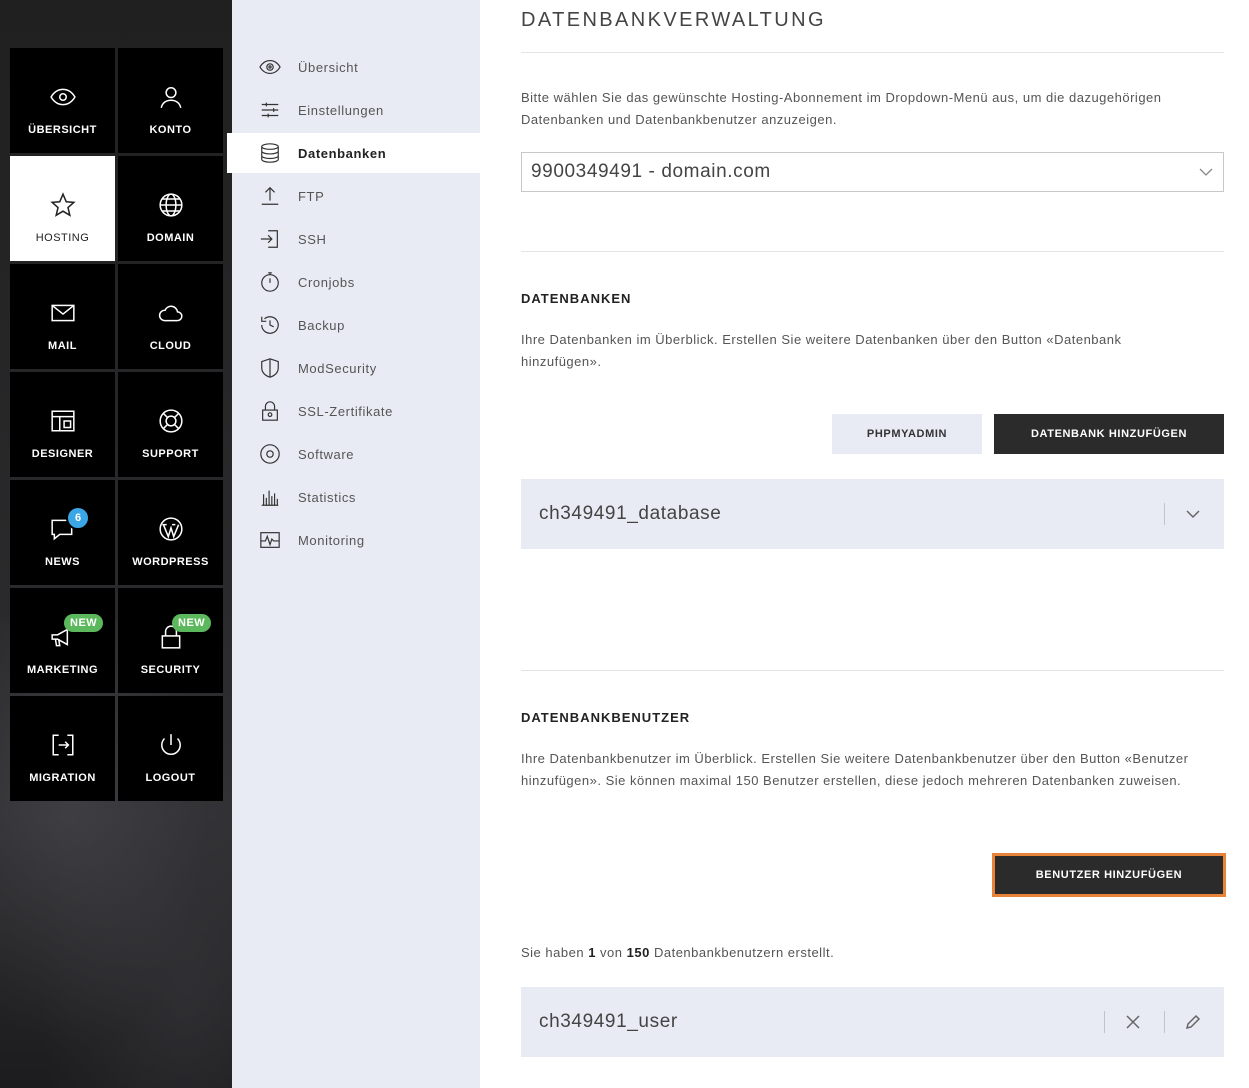  I want to click on stopwatch-icon, so click(270, 282).